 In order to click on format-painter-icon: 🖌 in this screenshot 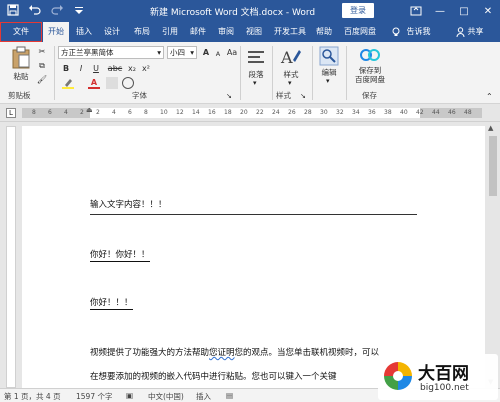, I will do `click(42, 80)`.